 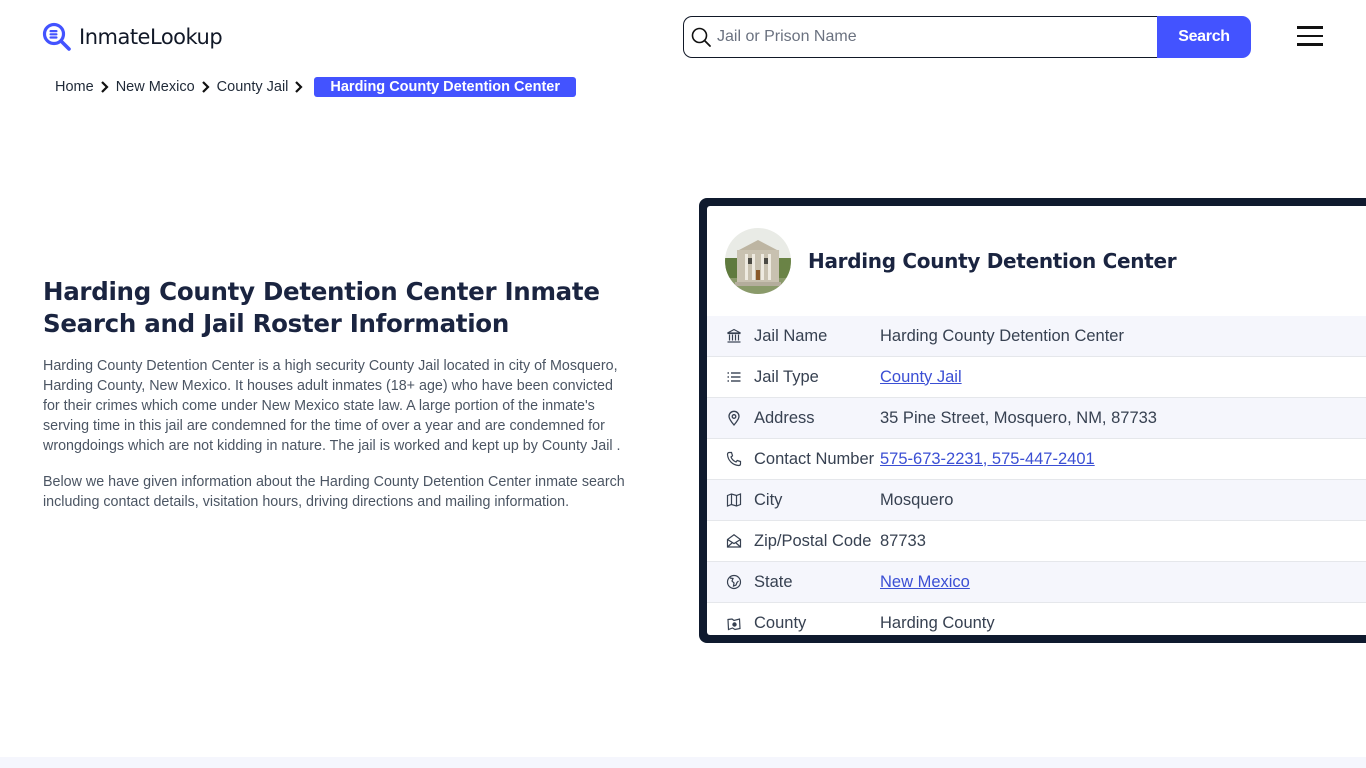 I want to click on search-button: Search, so click(x=1204, y=37).